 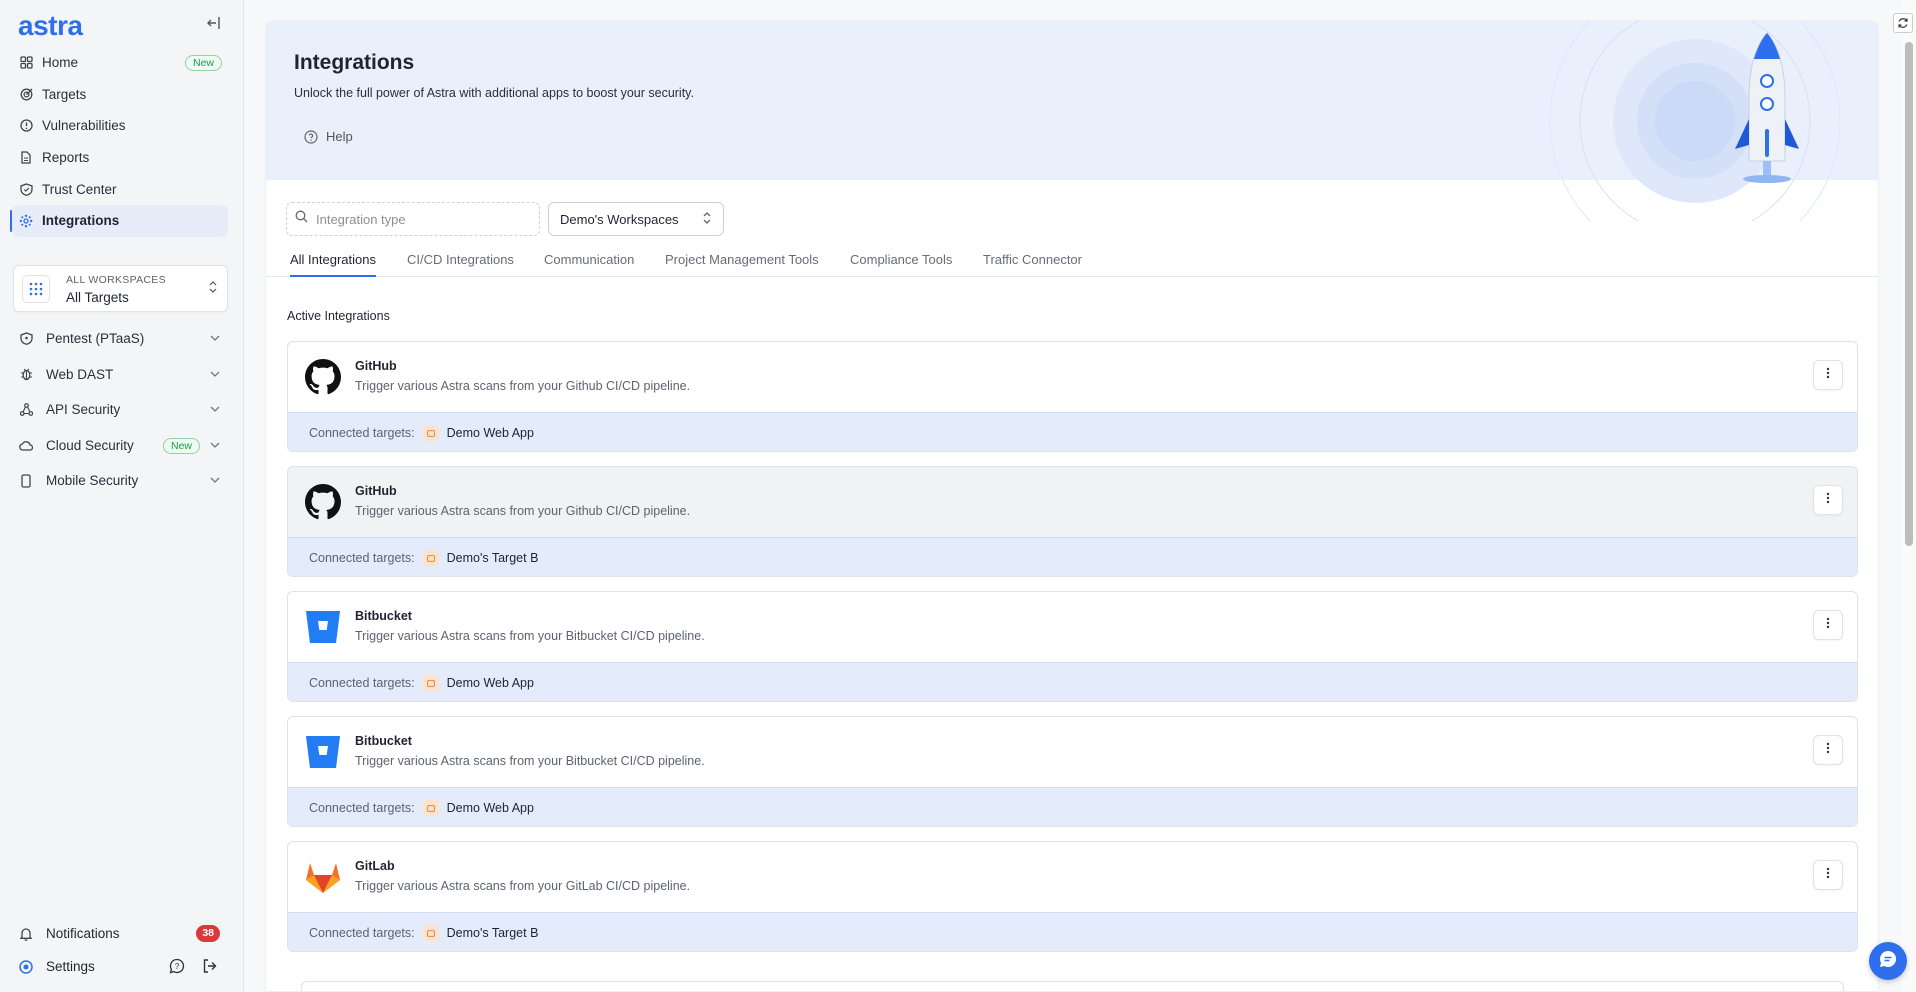 What do you see at coordinates (120, 189) in the screenshot?
I see `nav-item-trust-center: Trust Center` at bounding box center [120, 189].